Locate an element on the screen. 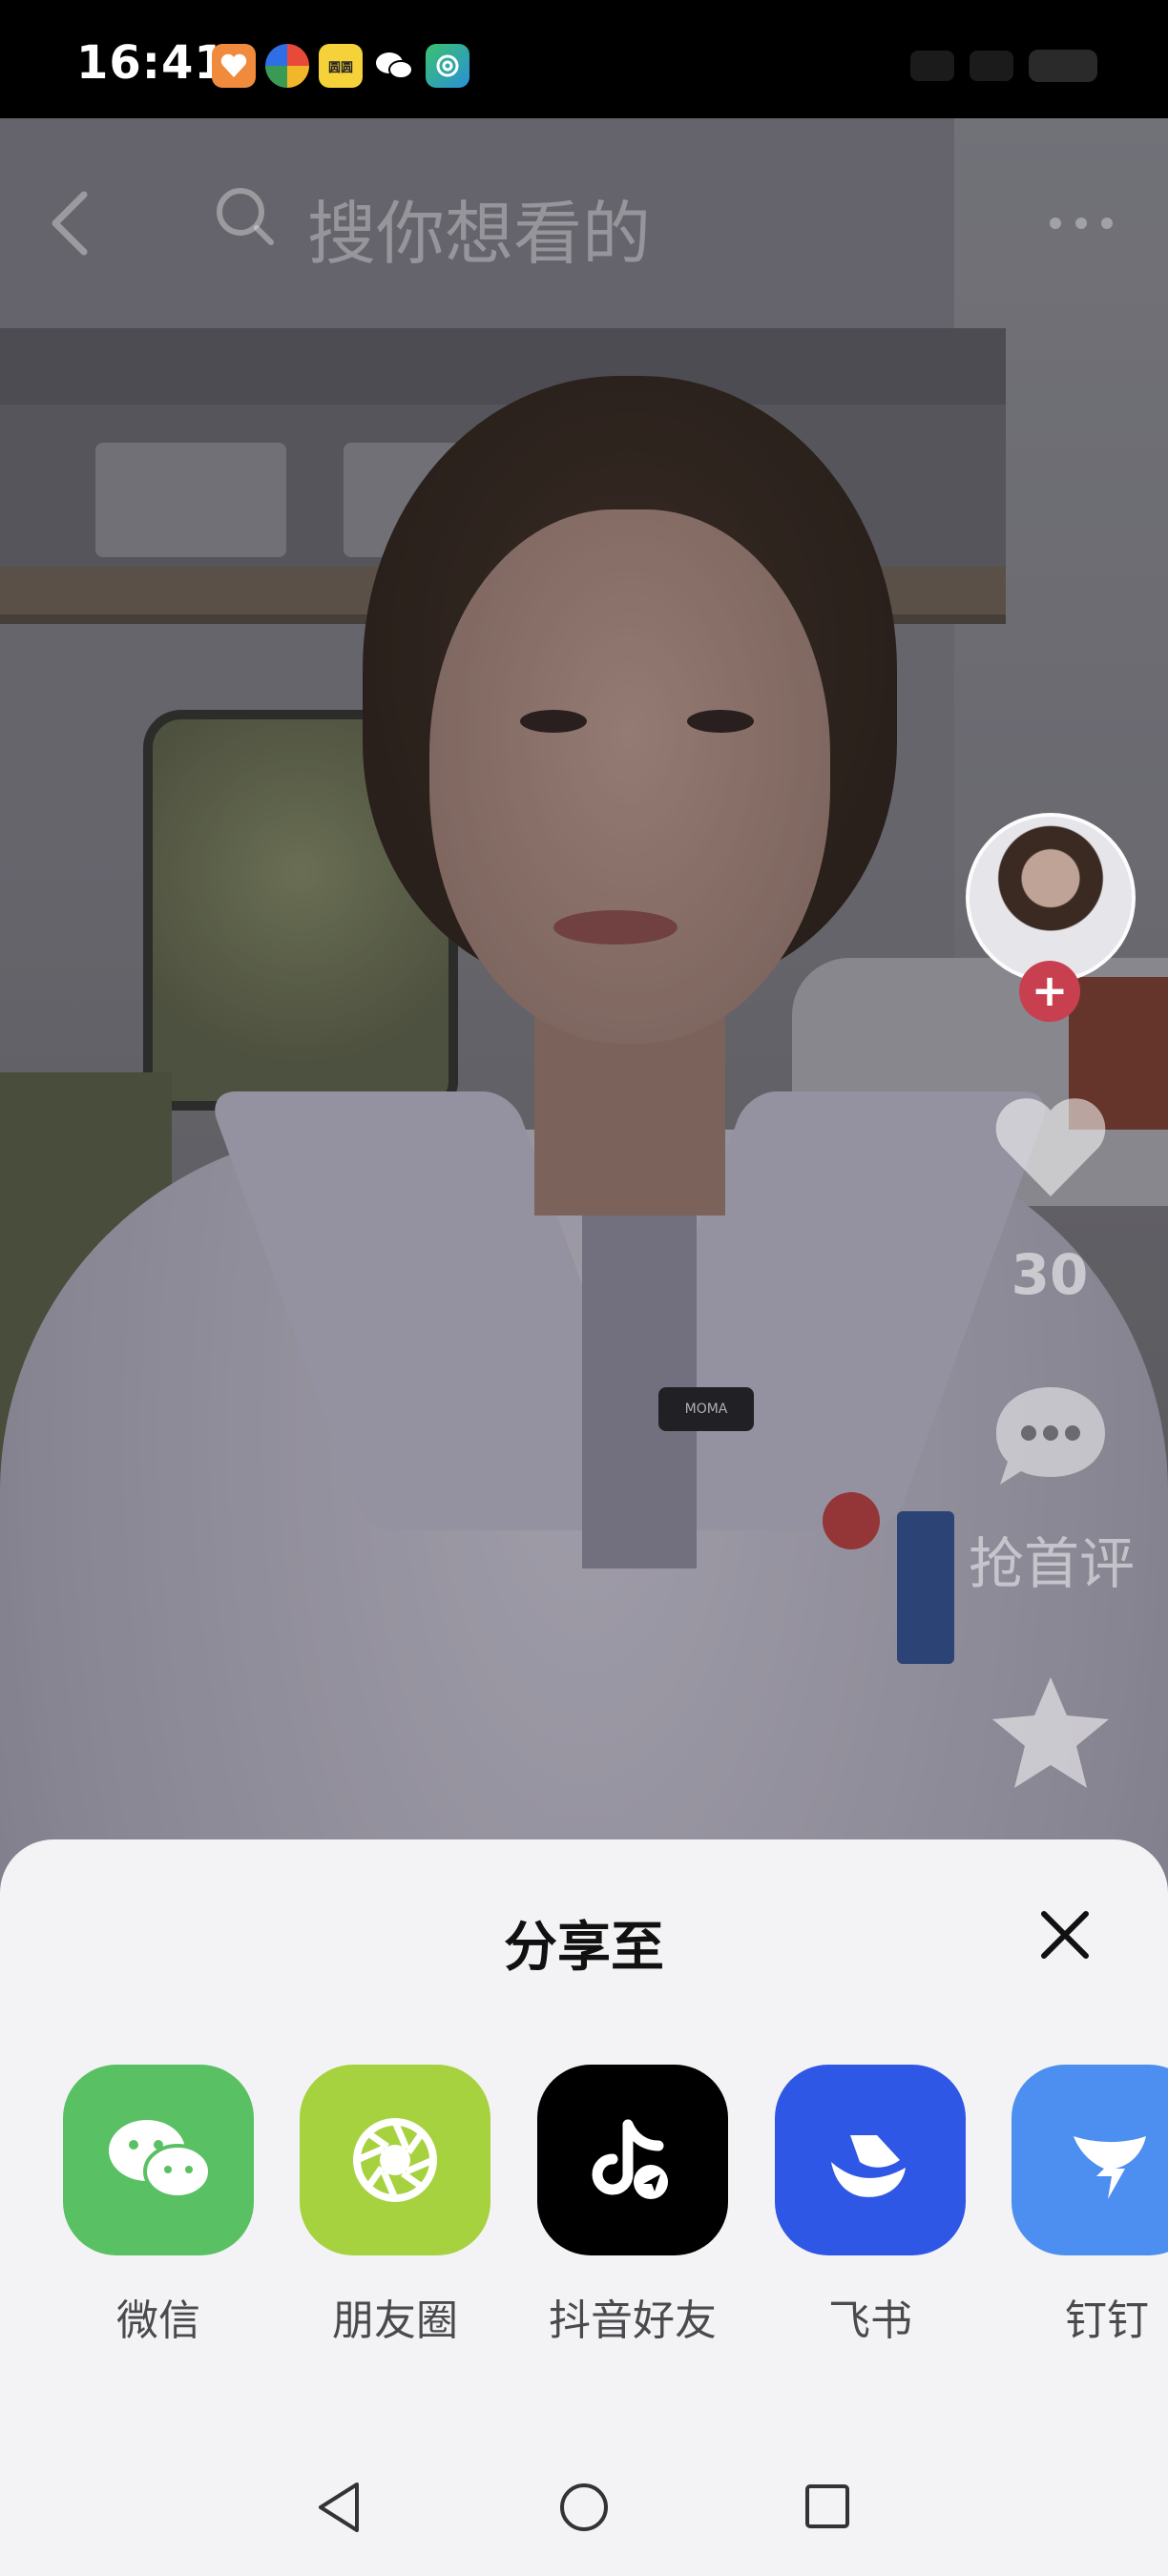 The image size is (1168, 2576). notification-icons: 圆圆 is located at coordinates (340, 66).